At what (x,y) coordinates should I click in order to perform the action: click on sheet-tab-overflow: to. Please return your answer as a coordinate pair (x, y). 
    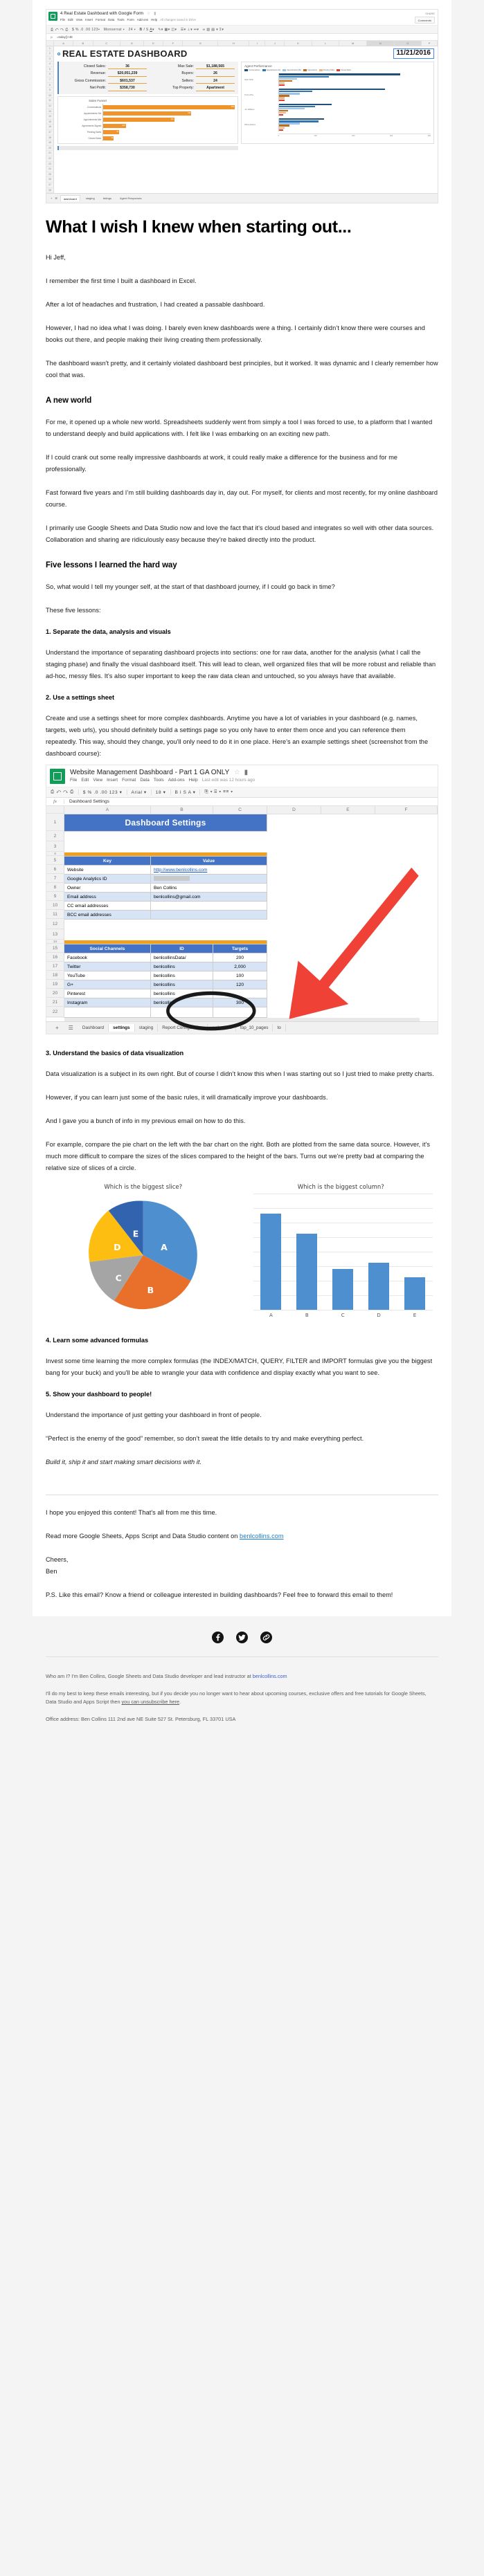
    Looking at the image, I should click on (279, 1028).